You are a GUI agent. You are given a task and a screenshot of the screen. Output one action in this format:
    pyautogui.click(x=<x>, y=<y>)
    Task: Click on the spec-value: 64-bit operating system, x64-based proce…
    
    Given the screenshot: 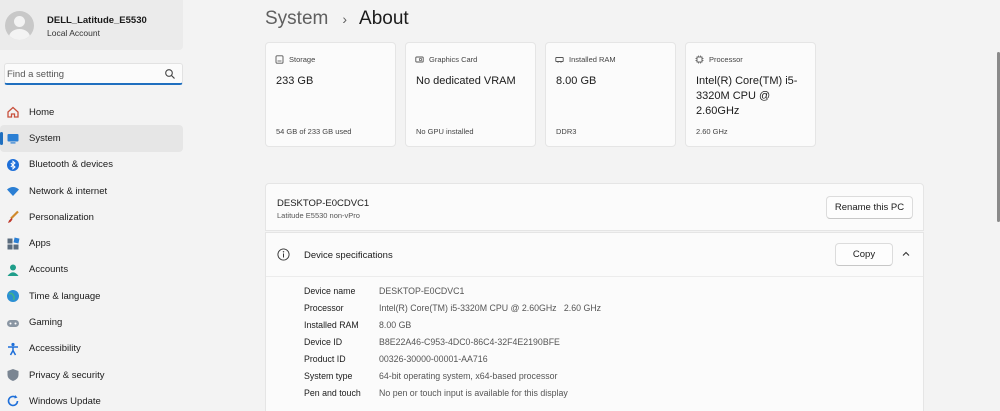 What is the action you would take?
    pyautogui.click(x=468, y=375)
    